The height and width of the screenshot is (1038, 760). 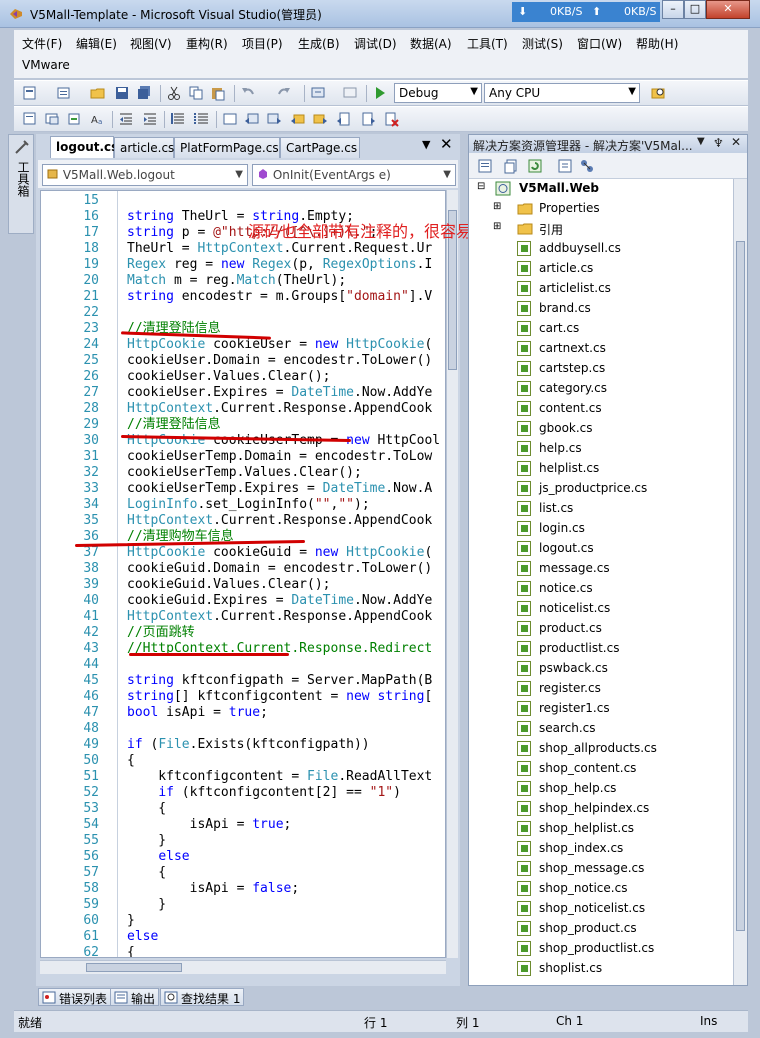 What do you see at coordinates (218, 93) in the screenshot?
I see `paste-icon` at bounding box center [218, 93].